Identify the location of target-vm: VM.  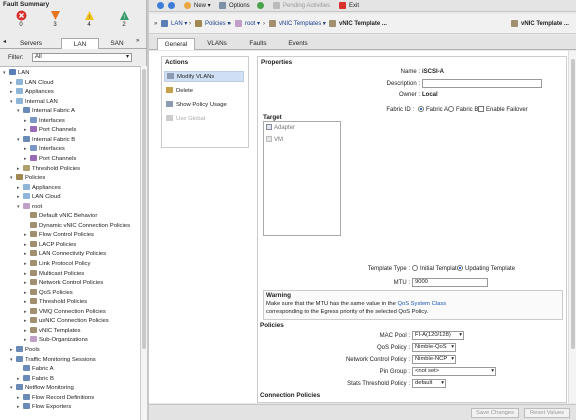
(274, 139).